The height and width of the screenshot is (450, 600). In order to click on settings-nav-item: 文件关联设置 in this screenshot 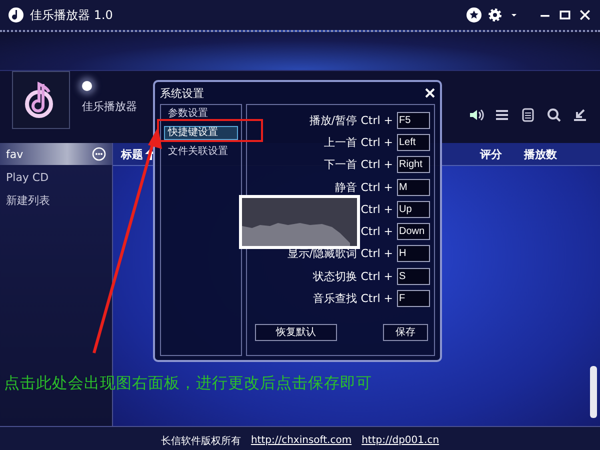, I will do `click(201, 152)`.